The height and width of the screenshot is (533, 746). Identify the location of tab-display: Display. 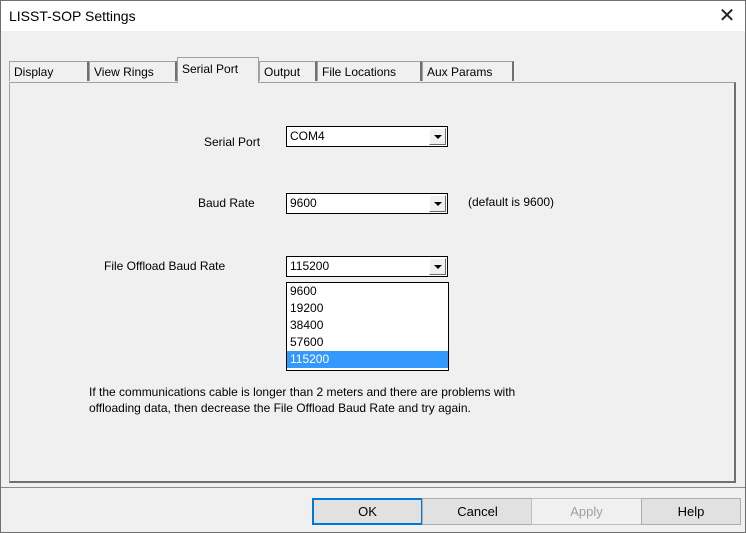
(49, 71).